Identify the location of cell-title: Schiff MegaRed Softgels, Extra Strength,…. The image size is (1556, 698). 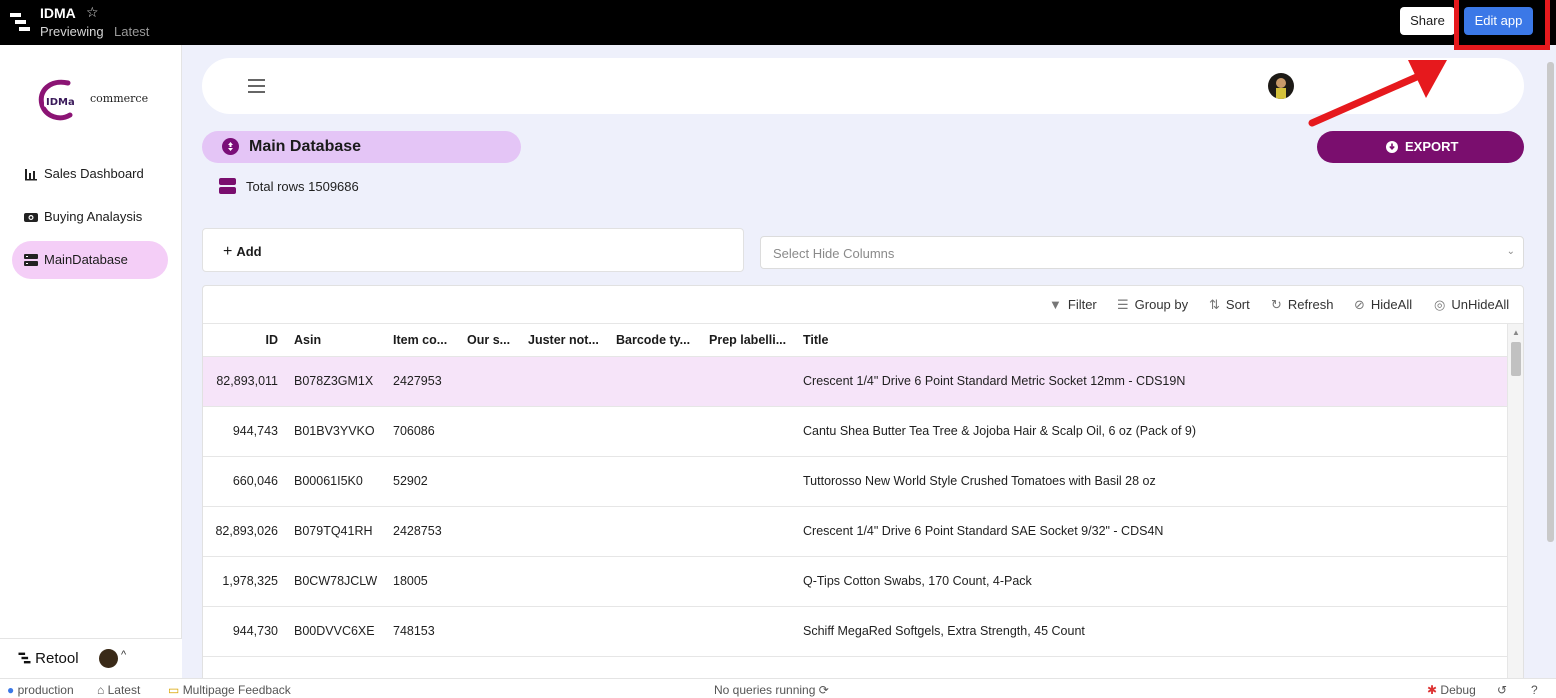
(944, 631).